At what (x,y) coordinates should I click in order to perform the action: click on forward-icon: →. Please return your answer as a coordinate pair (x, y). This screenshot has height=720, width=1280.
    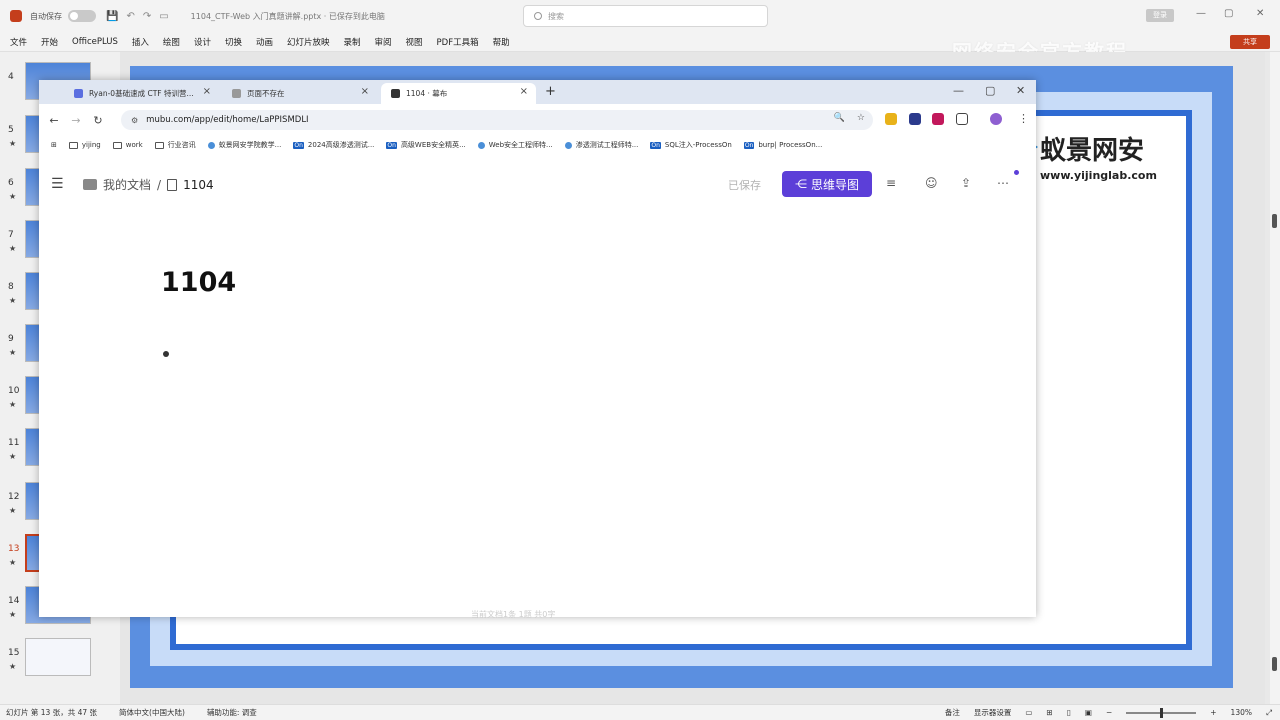
    Looking at the image, I should click on (76, 120).